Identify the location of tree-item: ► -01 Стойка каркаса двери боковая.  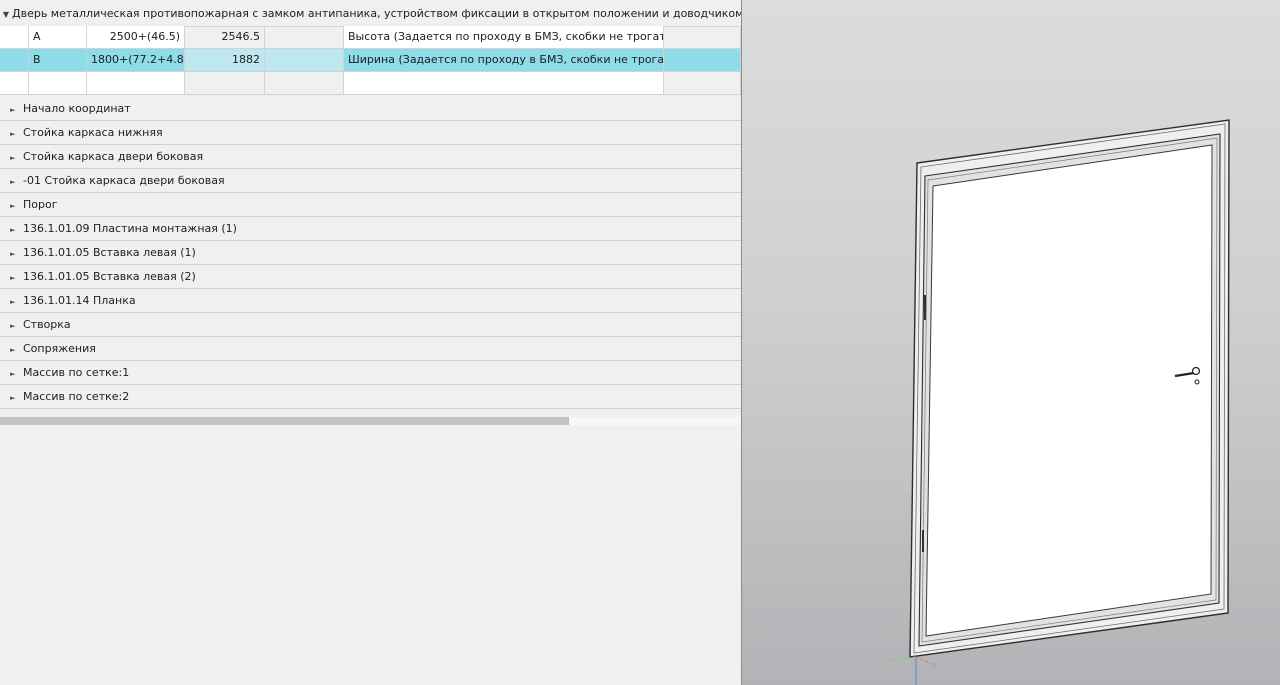
(370, 181).